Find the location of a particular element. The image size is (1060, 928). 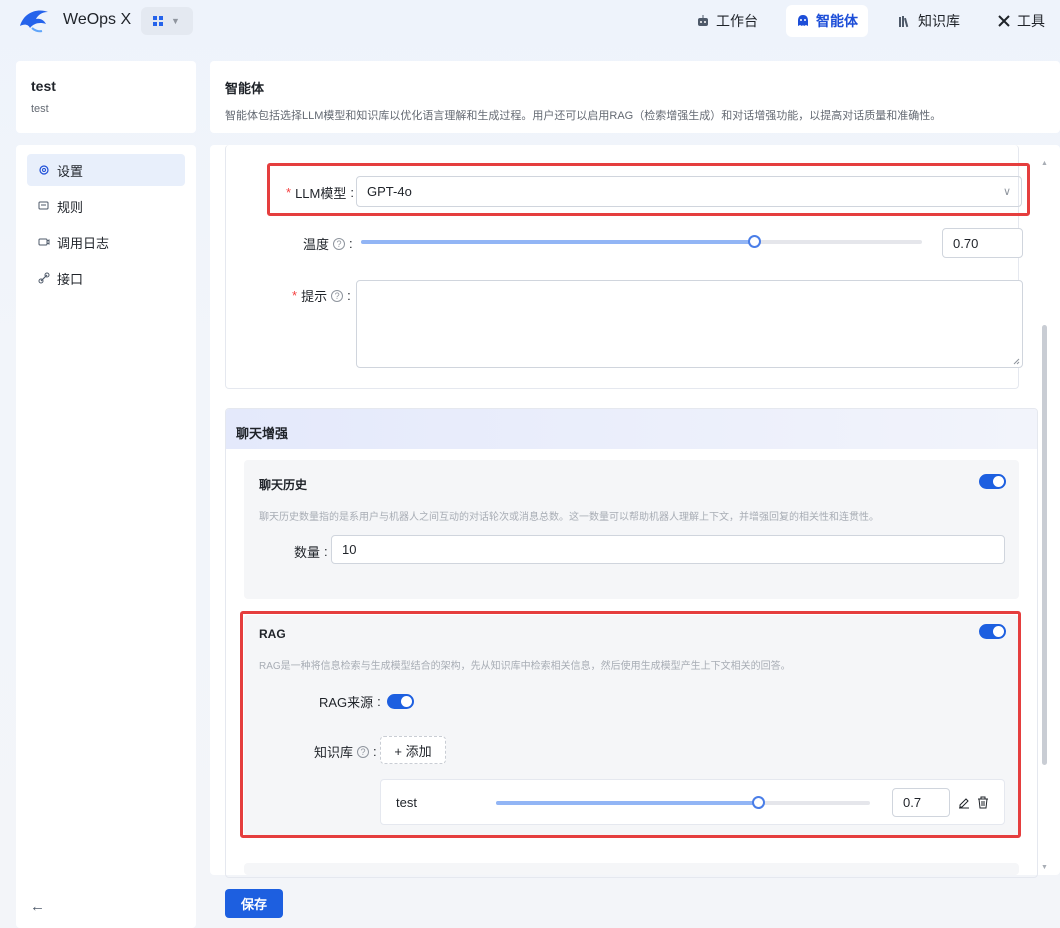

sidebar-menu: 设置 规则 调用日志 接口 is located at coordinates (106, 536).